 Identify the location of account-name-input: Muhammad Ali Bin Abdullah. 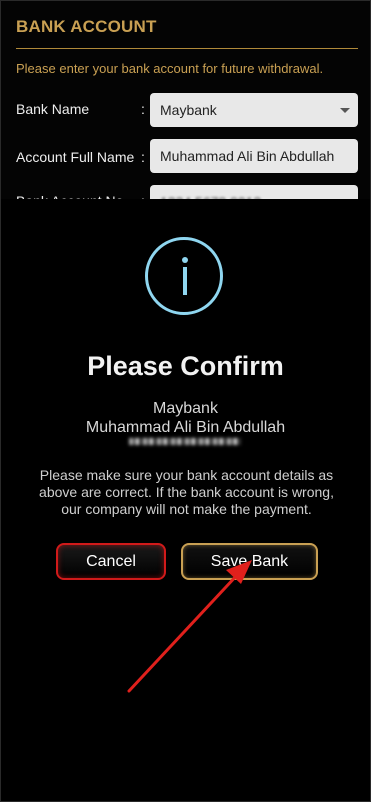
(254, 156).